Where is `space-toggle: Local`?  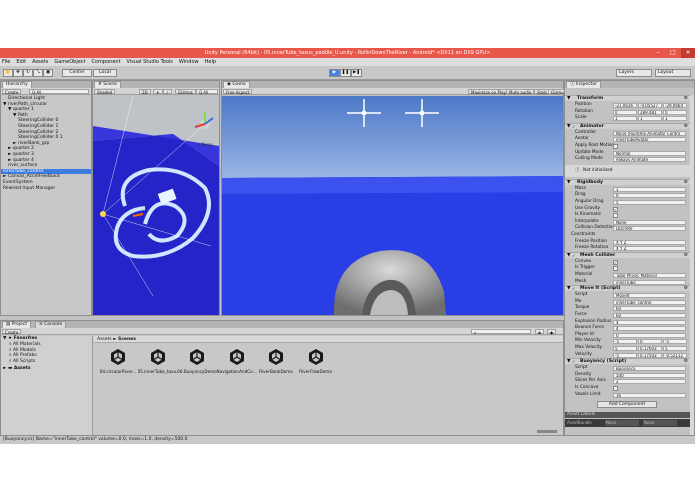 space-toggle: Local is located at coordinates (105, 73).